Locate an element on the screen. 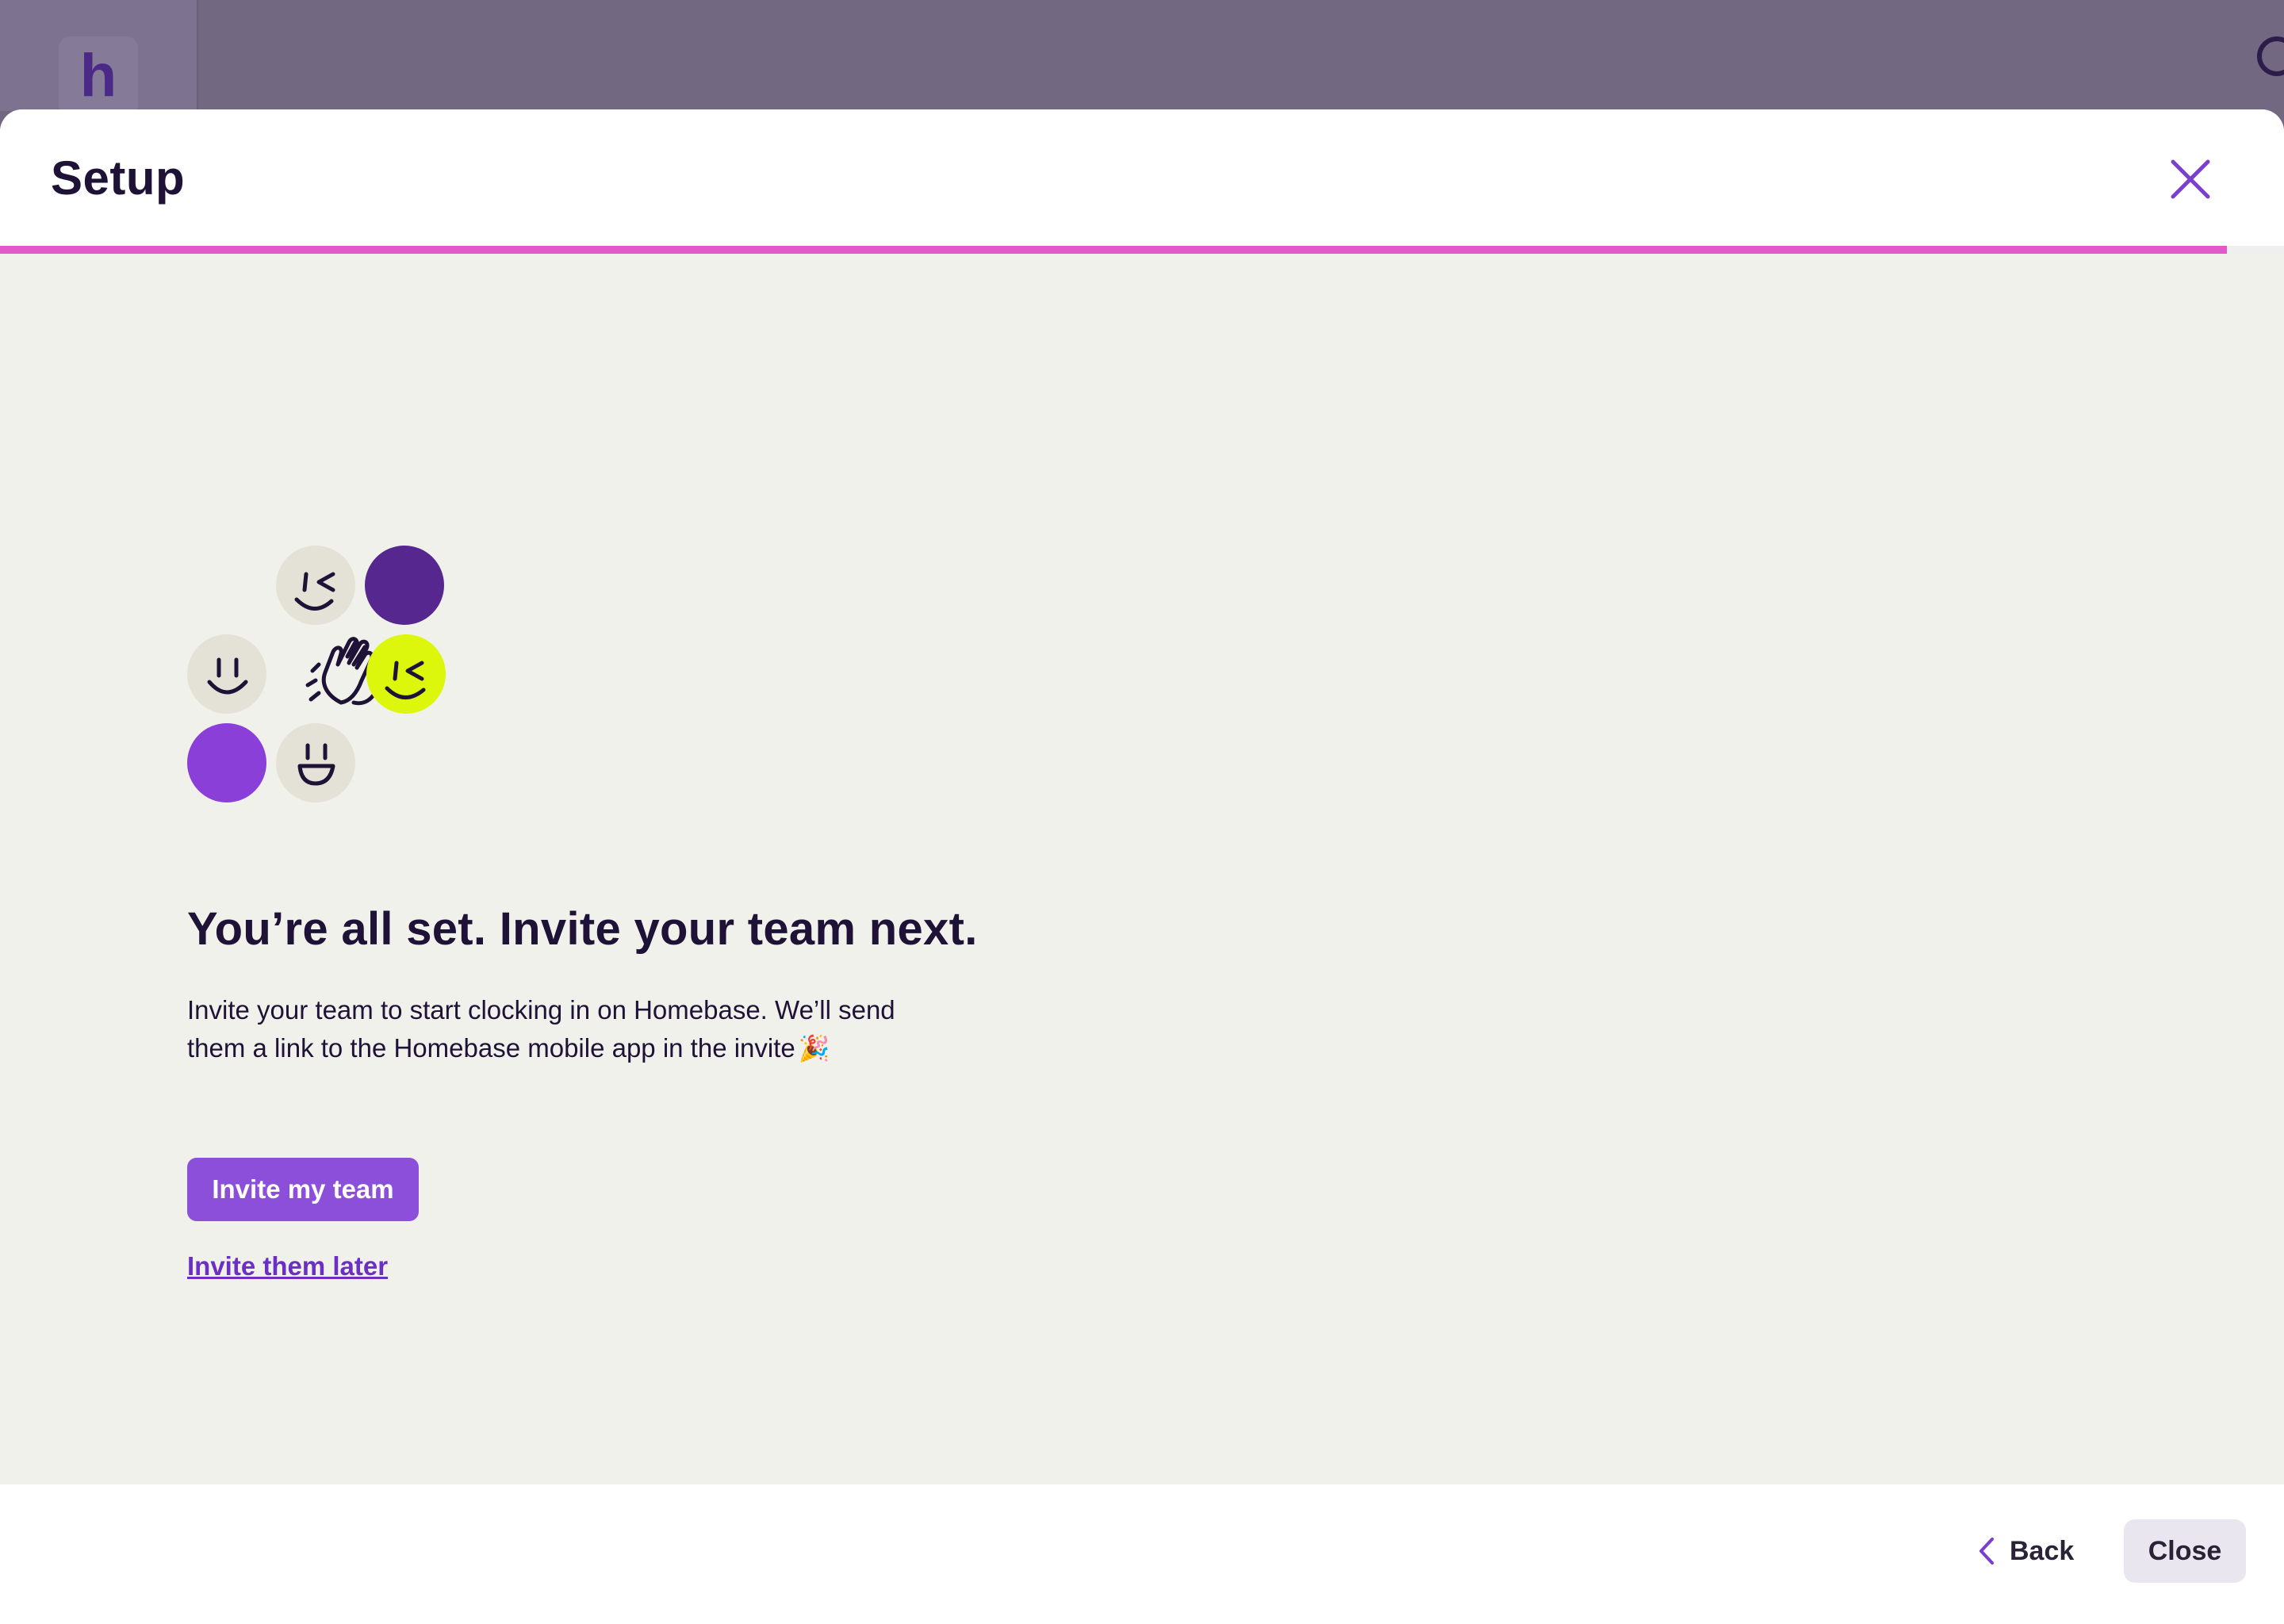 This screenshot has width=2284, height=1624. modal-footer: Back Close is located at coordinates (1142, 1554).